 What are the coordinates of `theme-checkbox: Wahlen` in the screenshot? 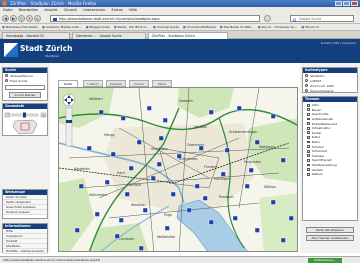 It's located at (330, 174).